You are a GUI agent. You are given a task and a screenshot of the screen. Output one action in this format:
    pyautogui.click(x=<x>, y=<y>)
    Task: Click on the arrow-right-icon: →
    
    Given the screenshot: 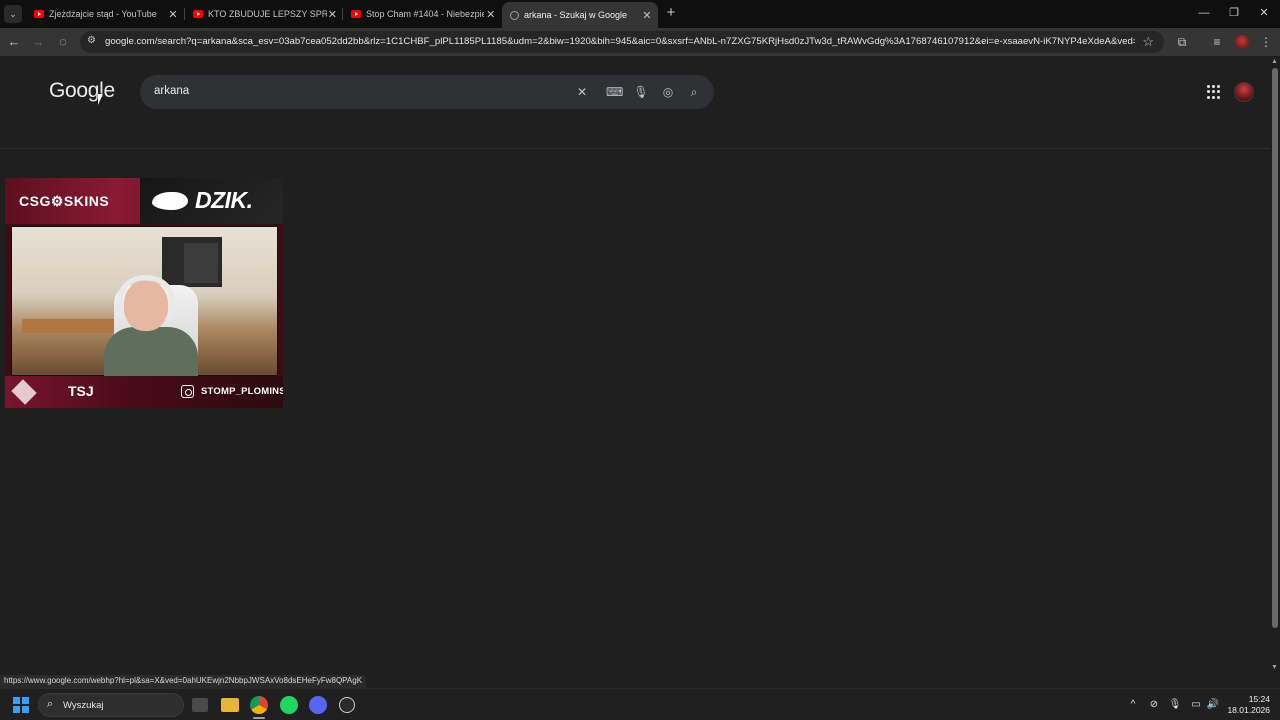 What is the action you would take?
    pyautogui.click(x=38, y=41)
    